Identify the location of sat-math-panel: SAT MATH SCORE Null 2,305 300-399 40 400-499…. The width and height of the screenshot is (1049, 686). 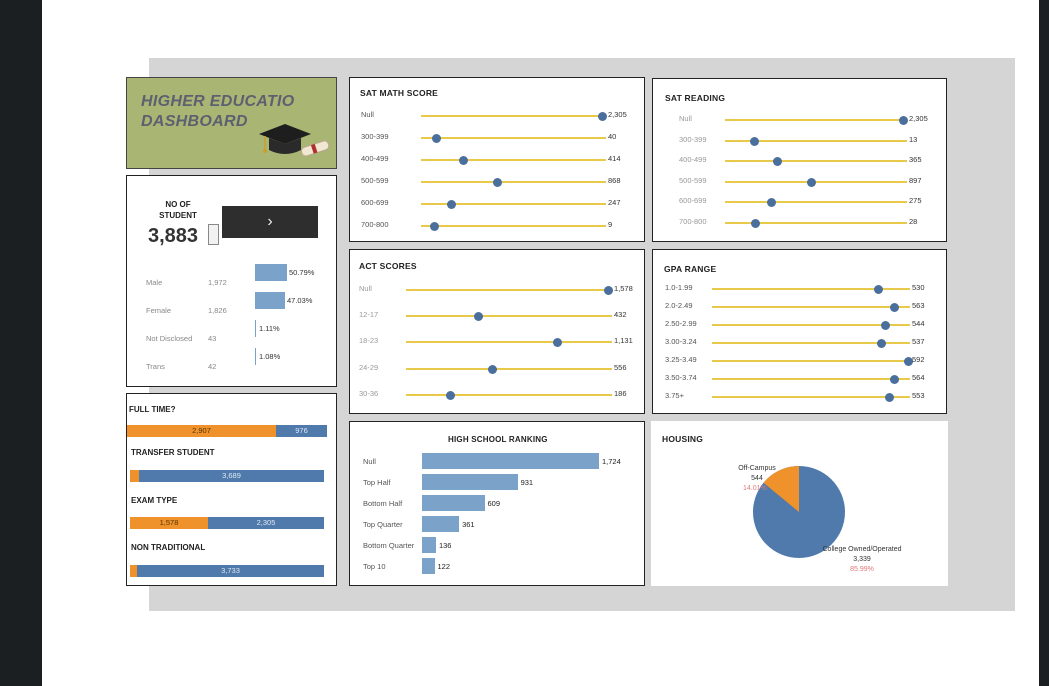
(497, 159).